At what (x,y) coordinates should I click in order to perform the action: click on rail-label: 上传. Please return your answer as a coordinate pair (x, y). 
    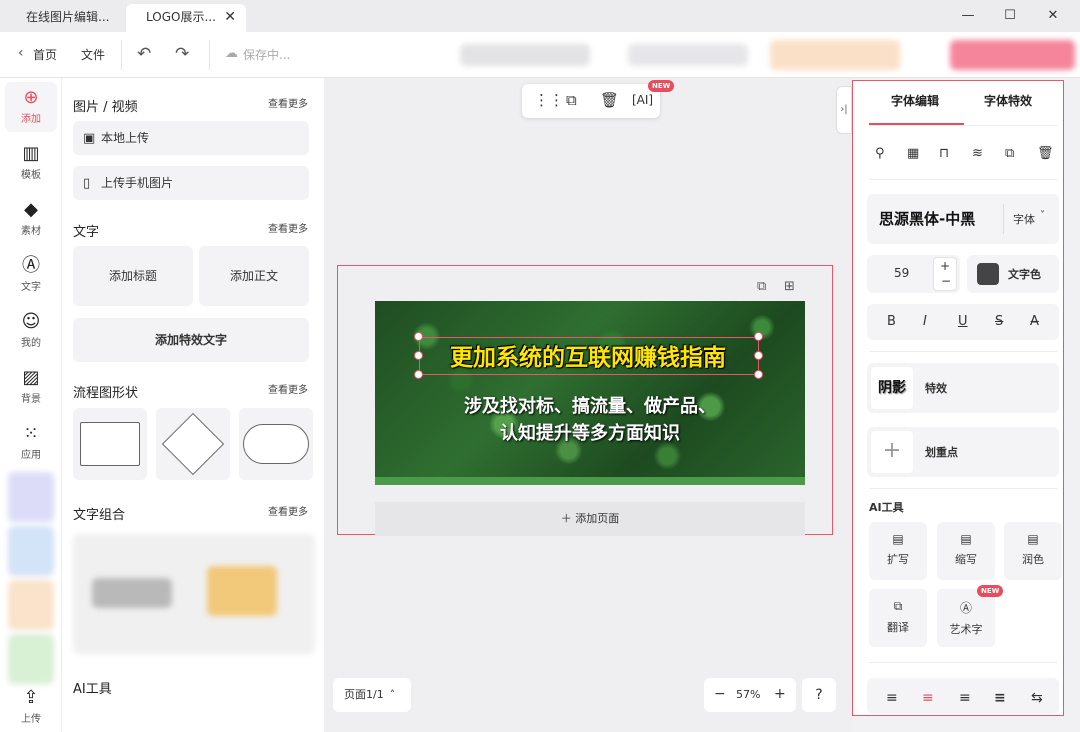
    Looking at the image, I should click on (31, 719).